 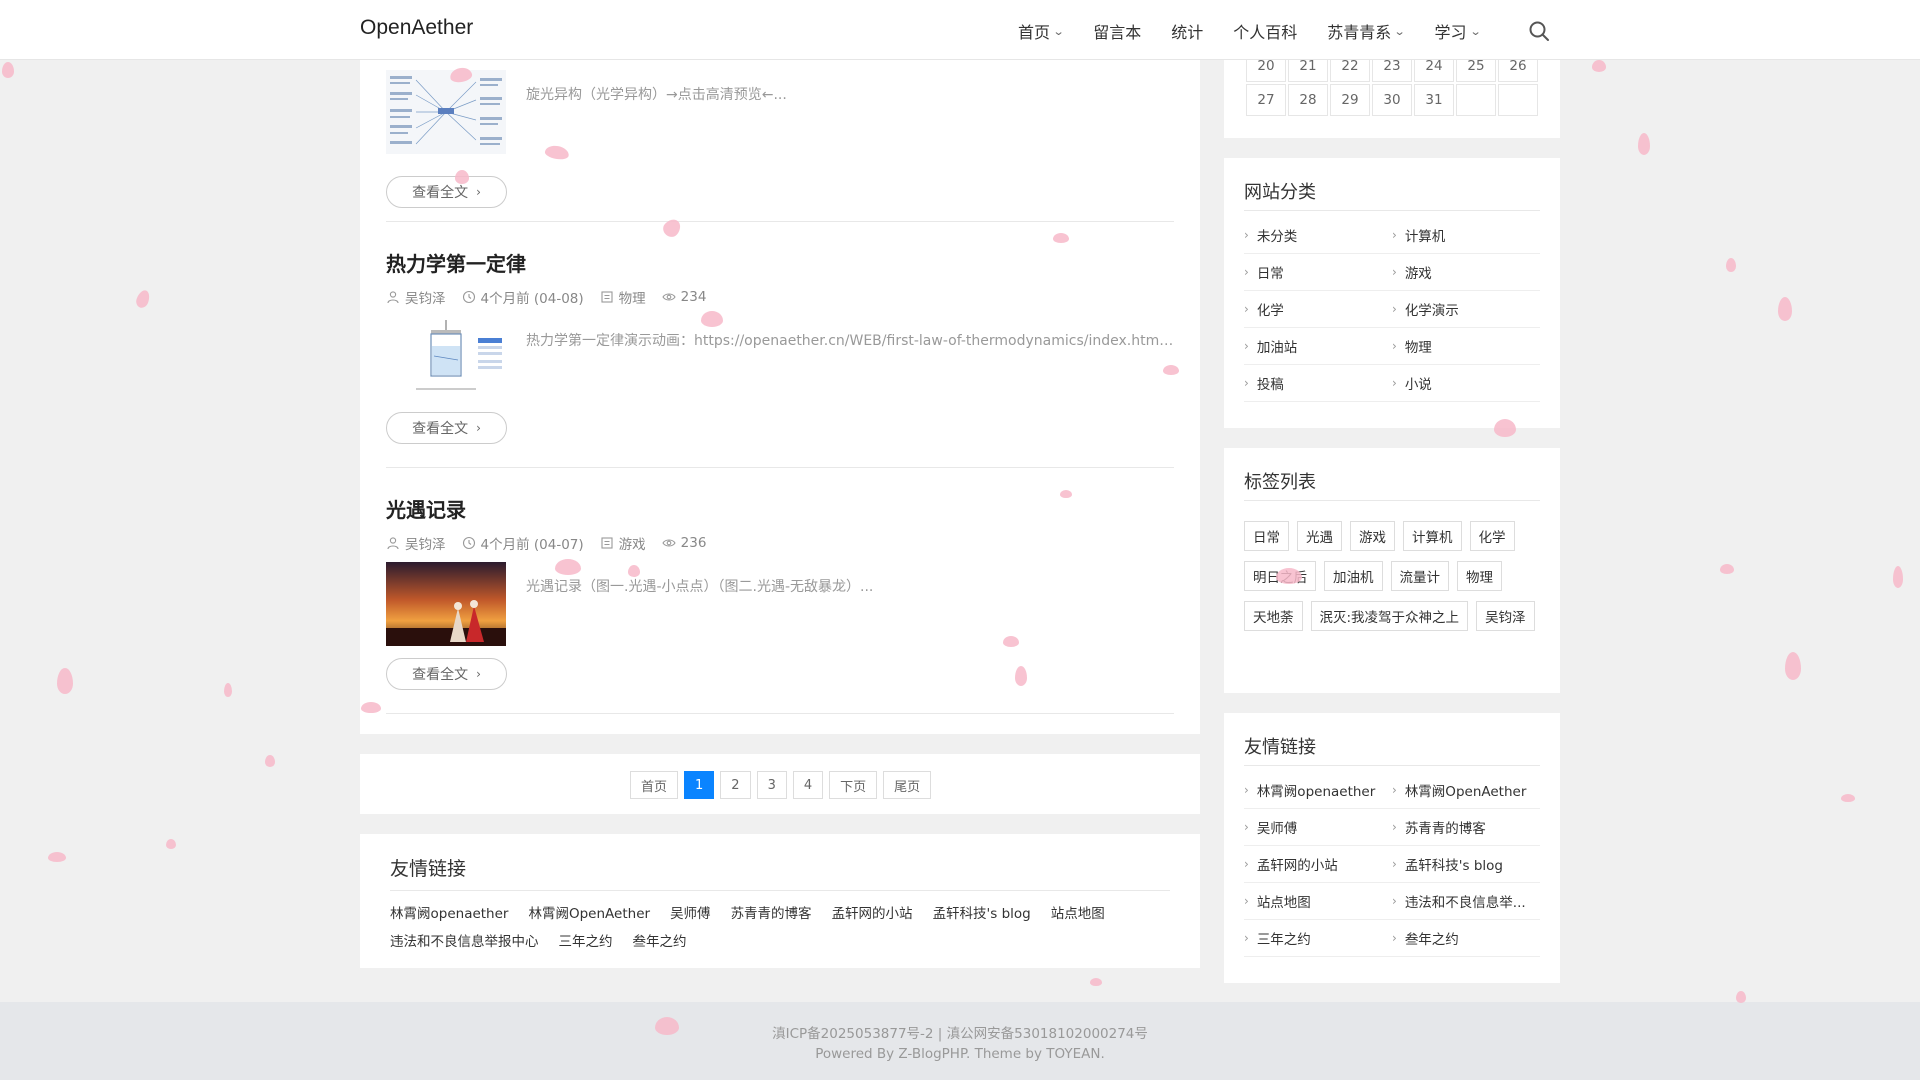 I want to click on tag-link: 日常, so click(x=1266, y=536).